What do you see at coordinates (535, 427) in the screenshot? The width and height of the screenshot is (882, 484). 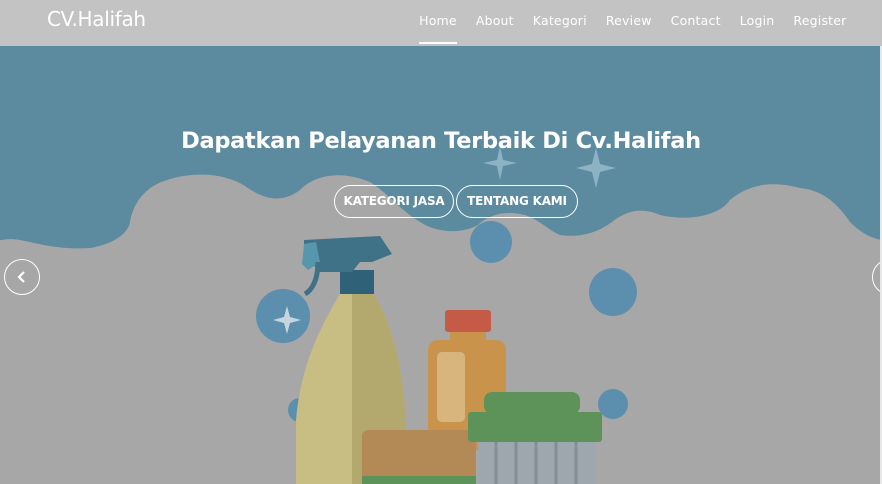 I see `brush-base` at bounding box center [535, 427].